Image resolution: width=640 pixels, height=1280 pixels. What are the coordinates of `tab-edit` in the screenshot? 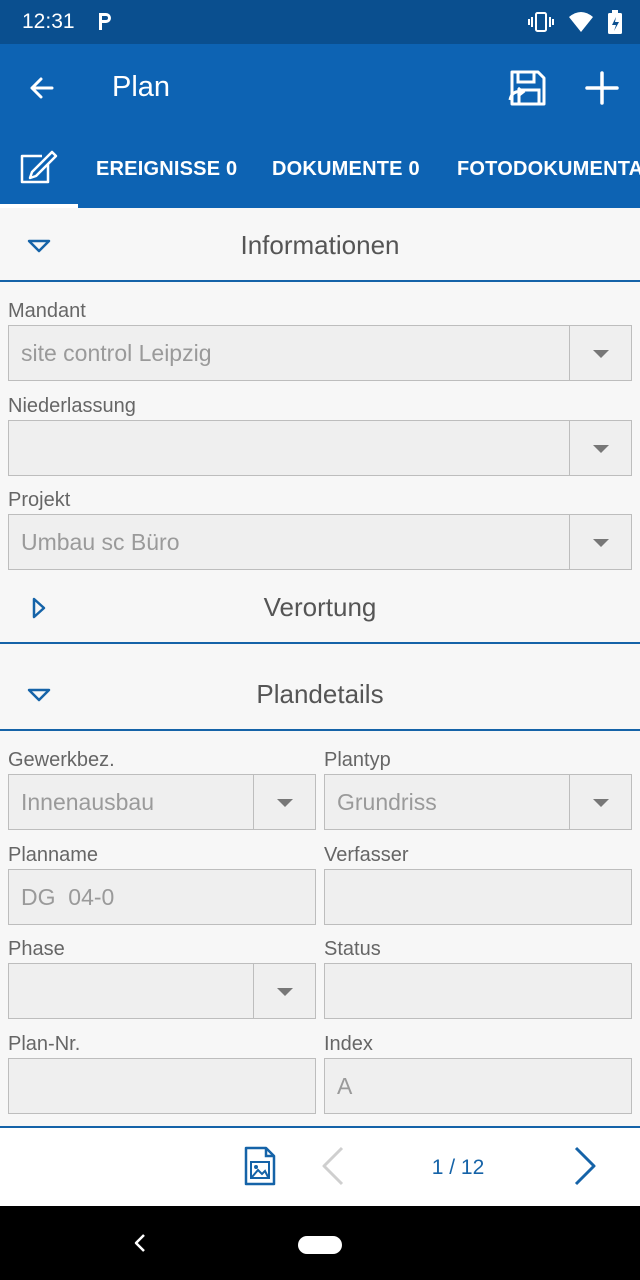 It's located at (39, 170).